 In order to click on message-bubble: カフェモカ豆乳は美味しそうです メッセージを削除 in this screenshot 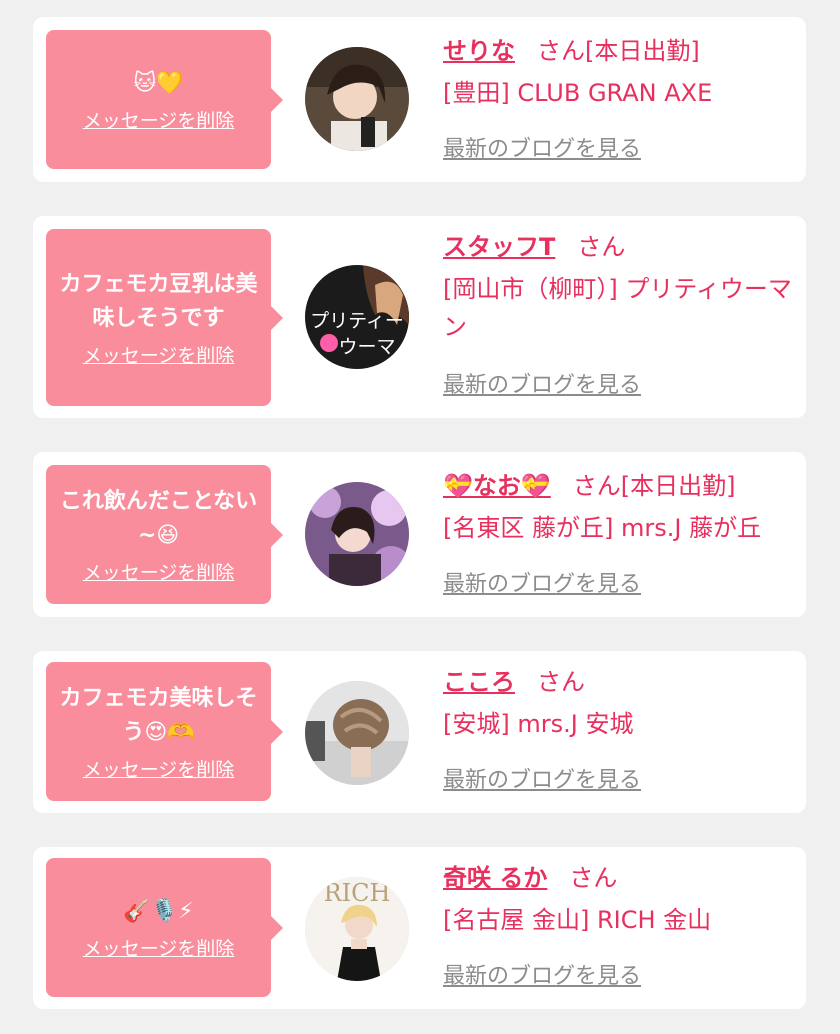, I will do `click(164, 317)`.